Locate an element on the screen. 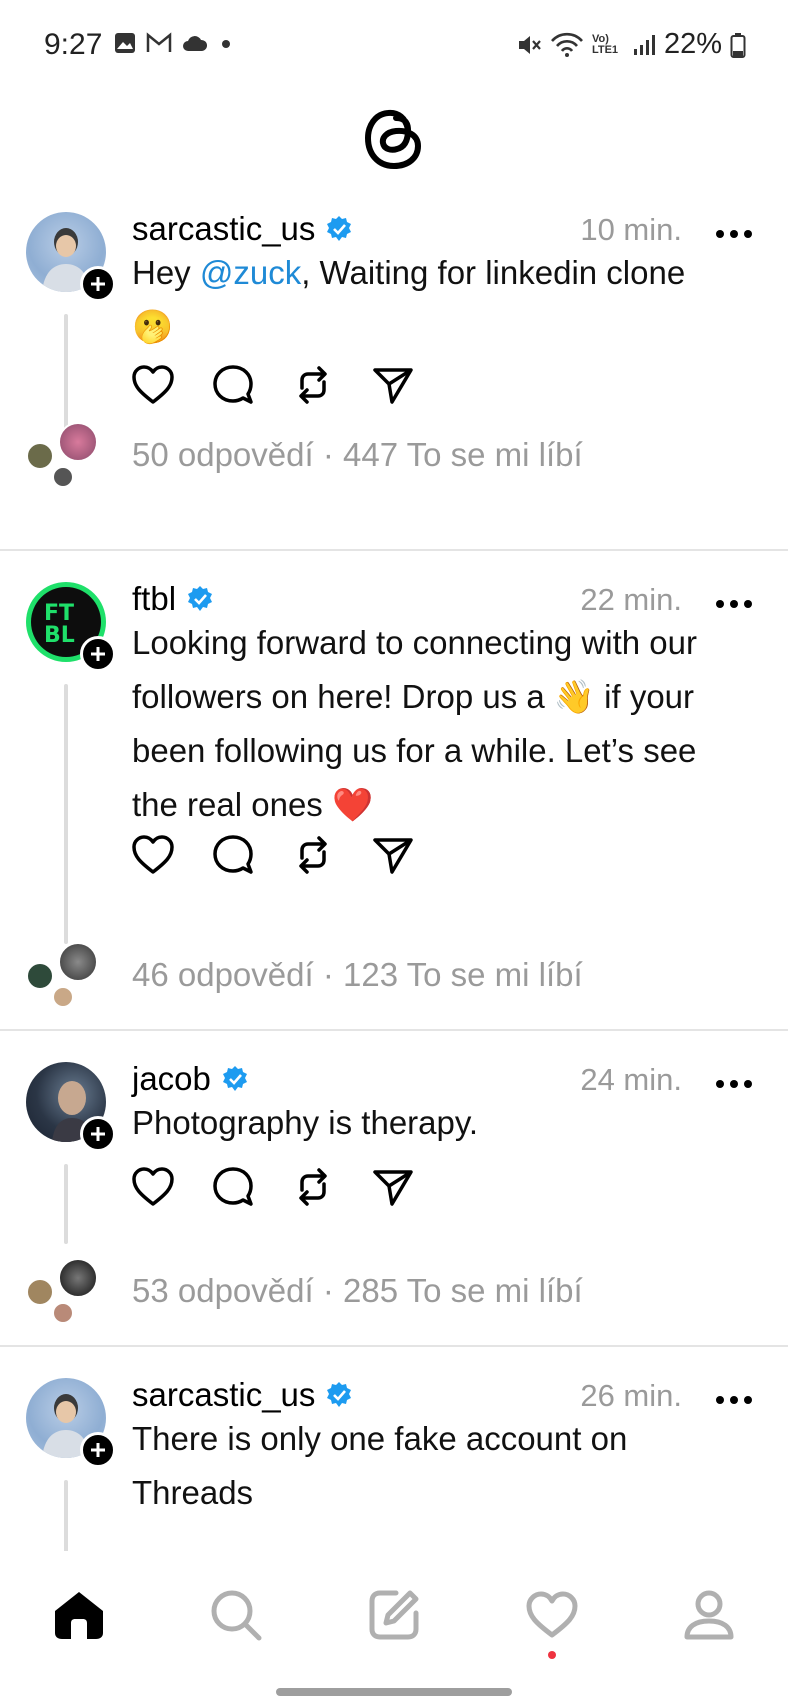  post-time: 26 min. is located at coordinates (631, 1395).